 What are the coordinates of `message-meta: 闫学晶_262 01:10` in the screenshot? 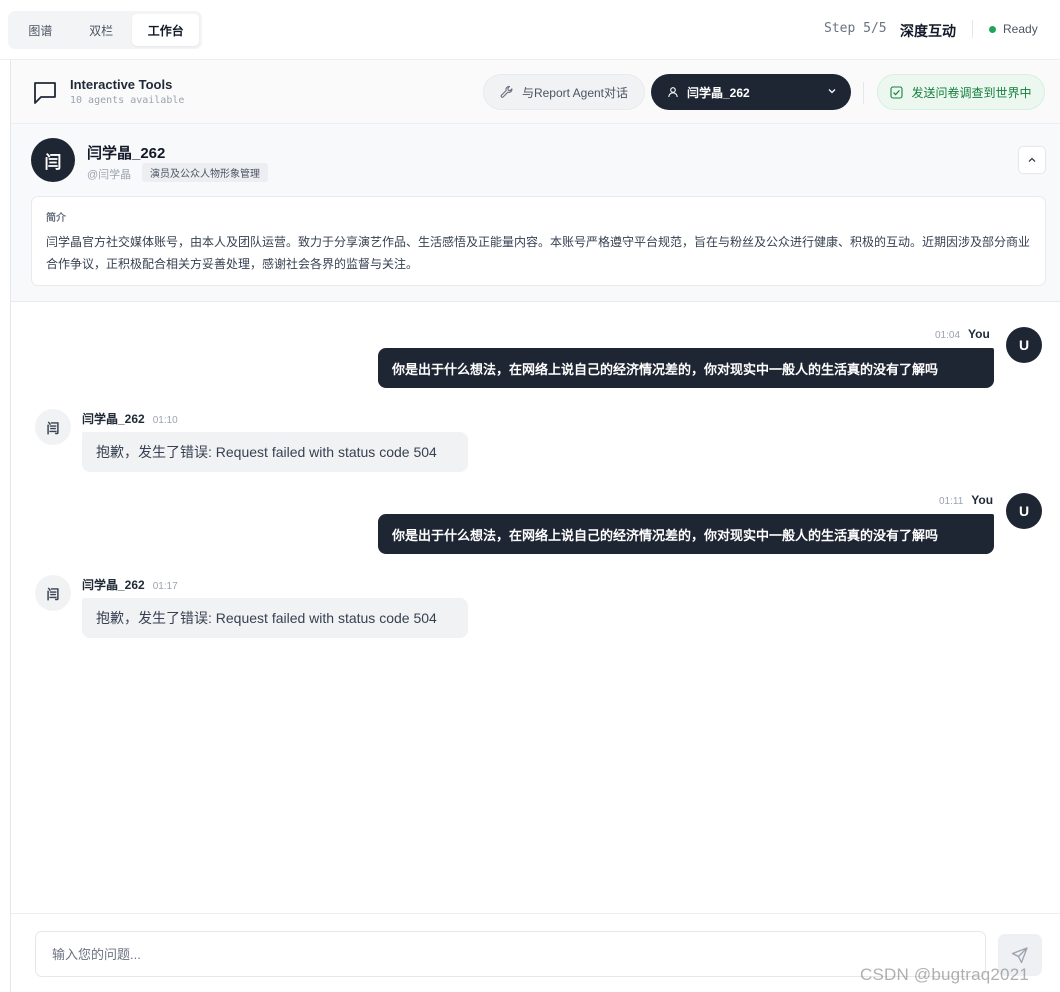 It's located at (130, 418).